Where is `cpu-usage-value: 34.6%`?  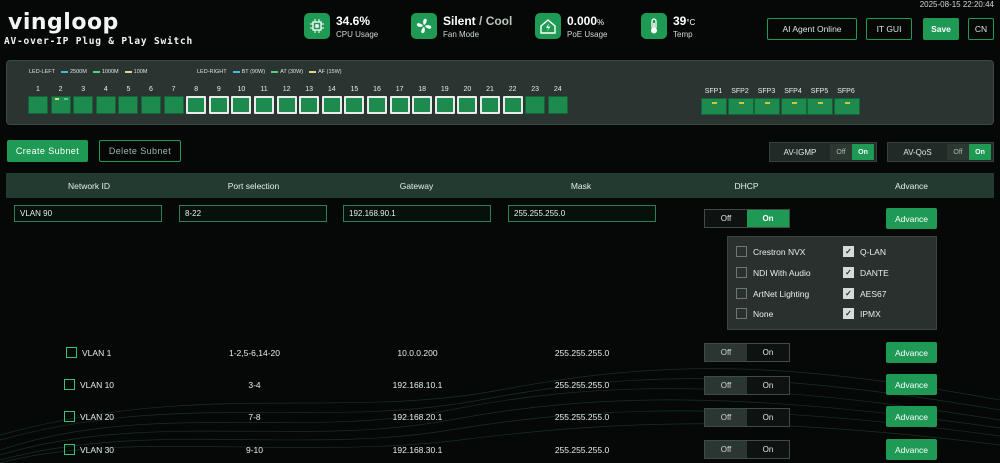 cpu-usage-value: 34.6% is located at coordinates (353, 20).